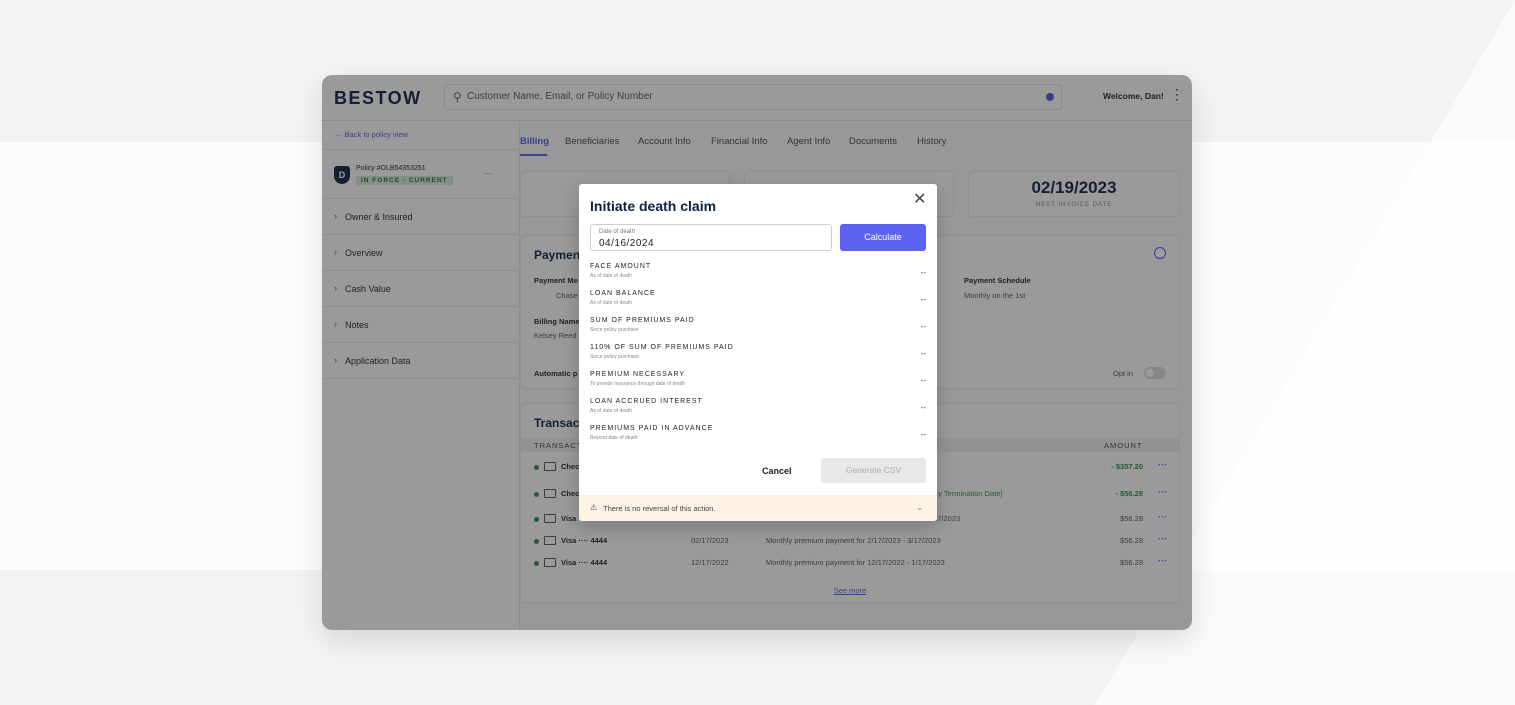  I want to click on calc-label: PREMIUMS PAID IN ADVANCE, so click(652, 428).